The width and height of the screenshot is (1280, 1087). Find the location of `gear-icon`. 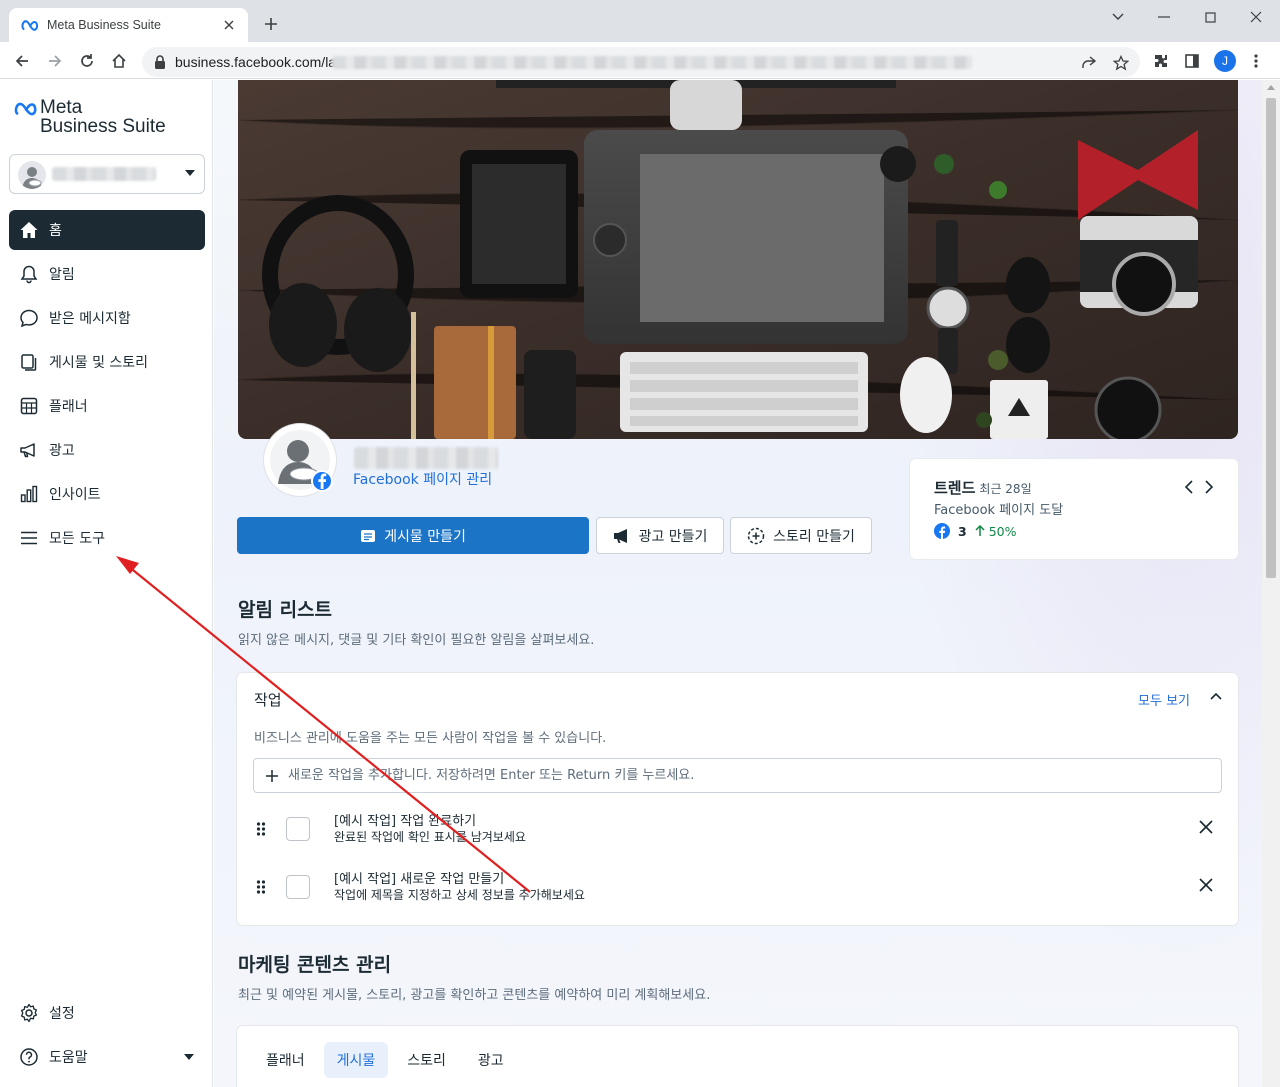

gear-icon is located at coordinates (29, 1013).